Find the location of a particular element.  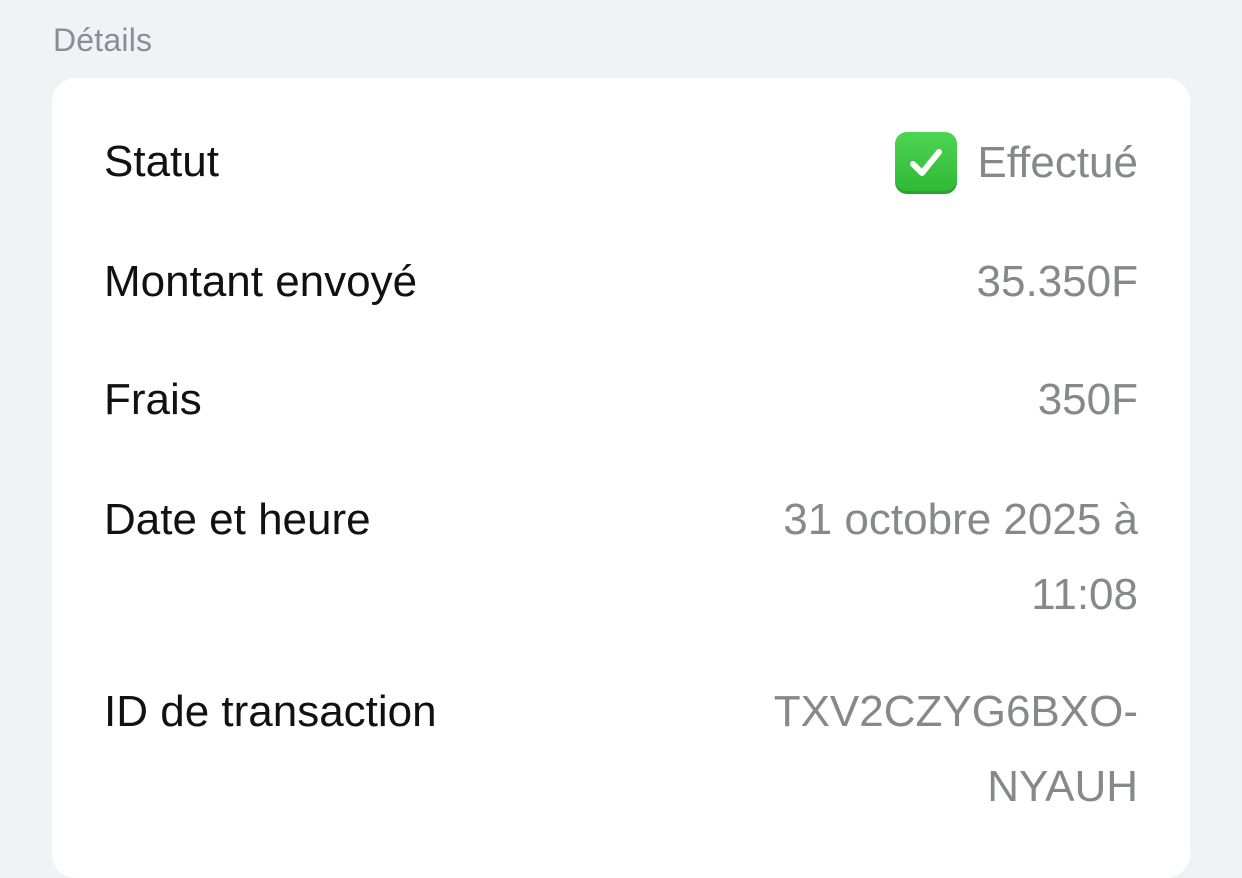

detail-row-transaction-id: ID de transaction TXV2CZYG6BXO- NYAUH is located at coordinates (621, 753).